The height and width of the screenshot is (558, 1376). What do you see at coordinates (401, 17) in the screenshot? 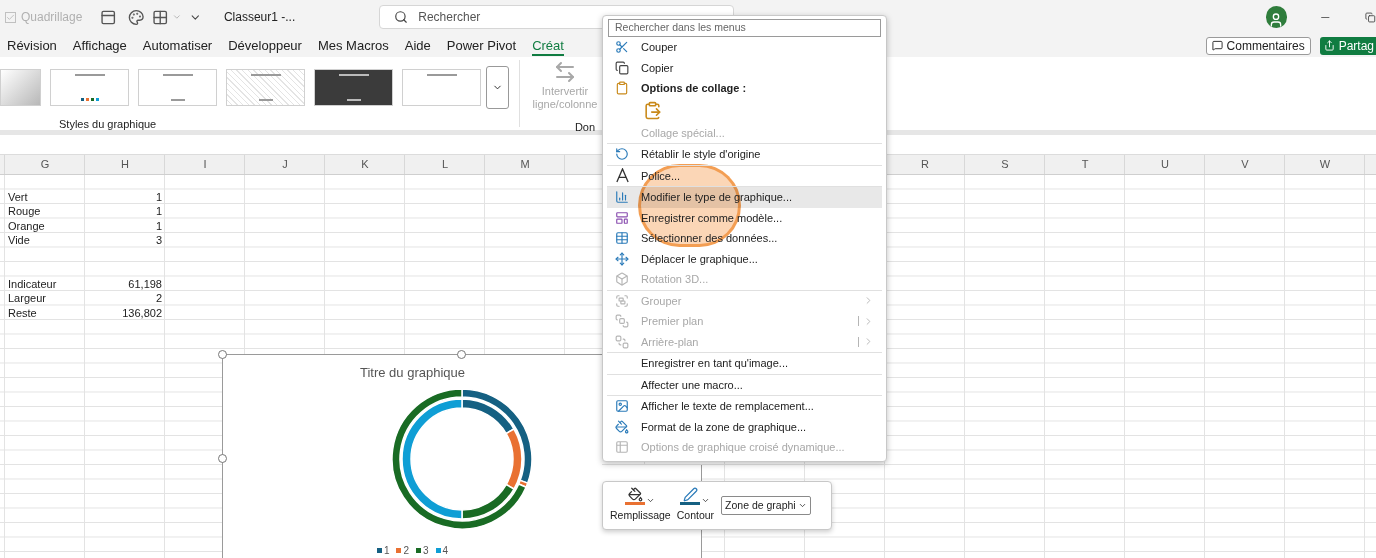
I see `search-icon` at bounding box center [401, 17].